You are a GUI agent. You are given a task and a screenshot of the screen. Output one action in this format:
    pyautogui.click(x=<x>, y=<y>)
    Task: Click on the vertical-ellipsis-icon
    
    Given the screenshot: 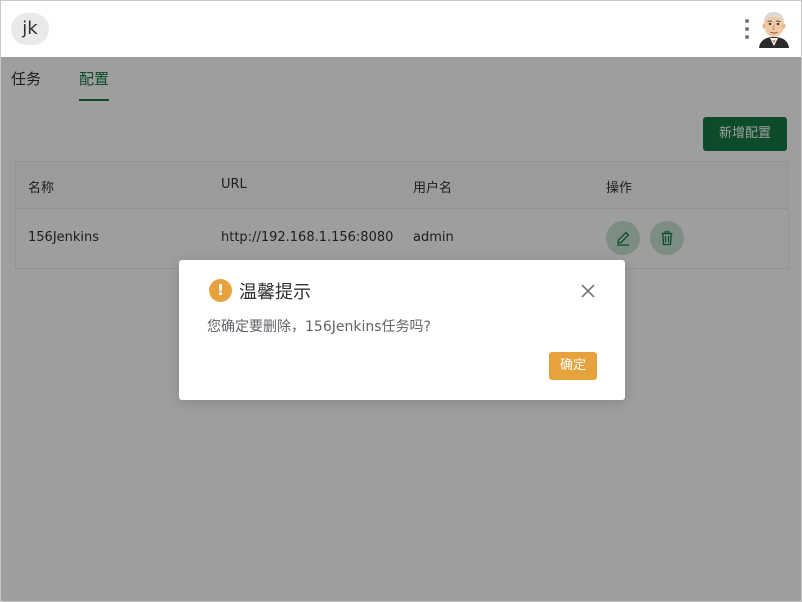 What is the action you would take?
    pyautogui.click(x=747, y=30)
    